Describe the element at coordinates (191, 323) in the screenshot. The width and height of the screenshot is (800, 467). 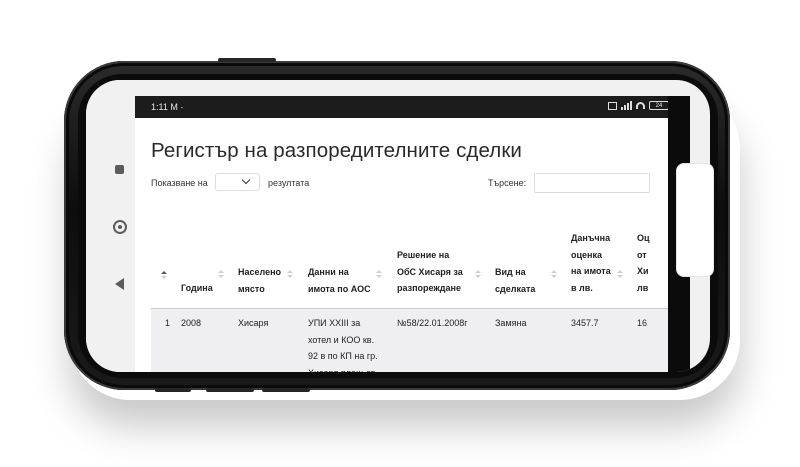
I see `cell-year: 2008` at that location.